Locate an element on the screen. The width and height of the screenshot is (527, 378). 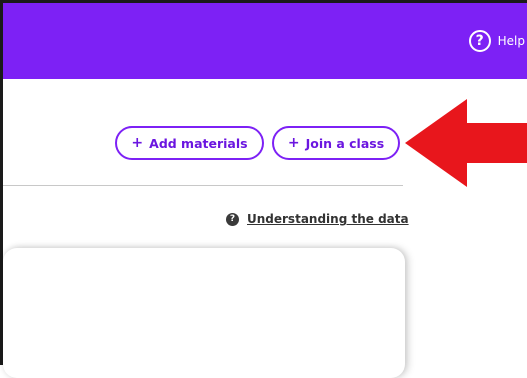
section-divider is located at coordinates (203, 185).